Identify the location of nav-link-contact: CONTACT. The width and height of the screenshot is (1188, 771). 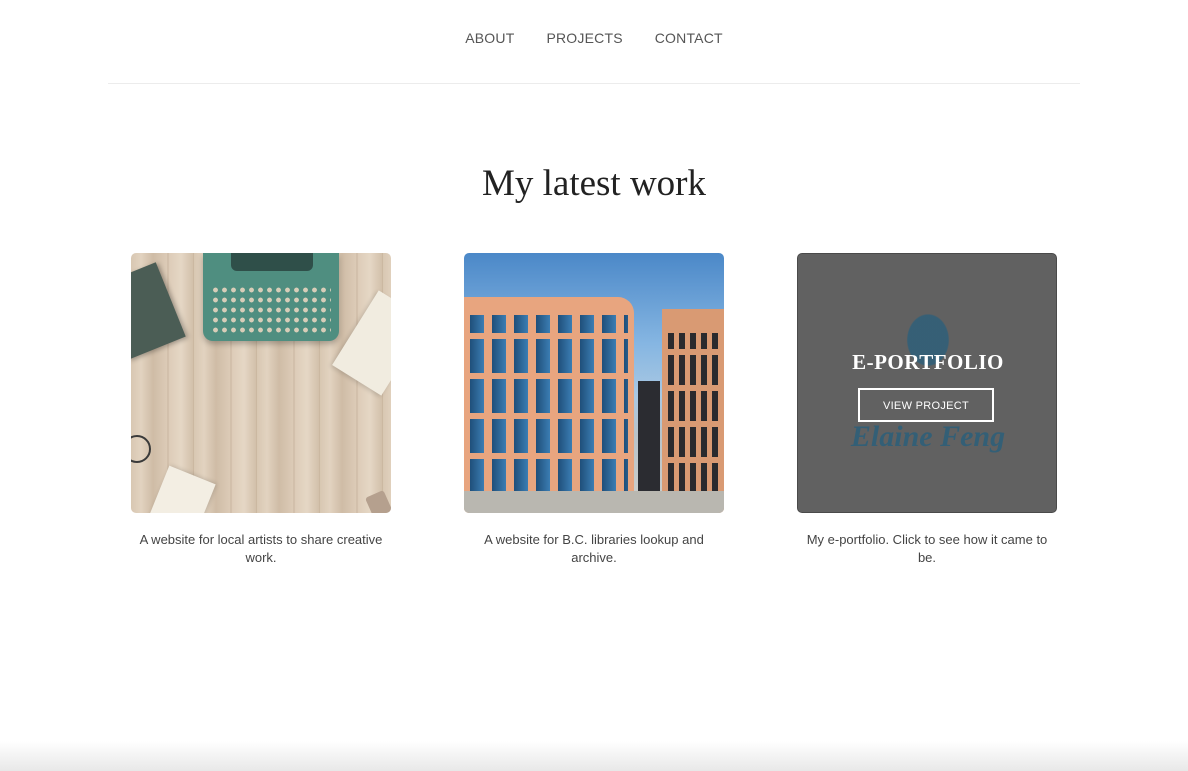
(689, 38).